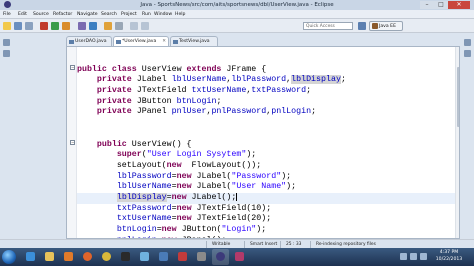  Describe the element at coordinates (206, 69) in the screenshot. I see `code-token: extends` at that location.